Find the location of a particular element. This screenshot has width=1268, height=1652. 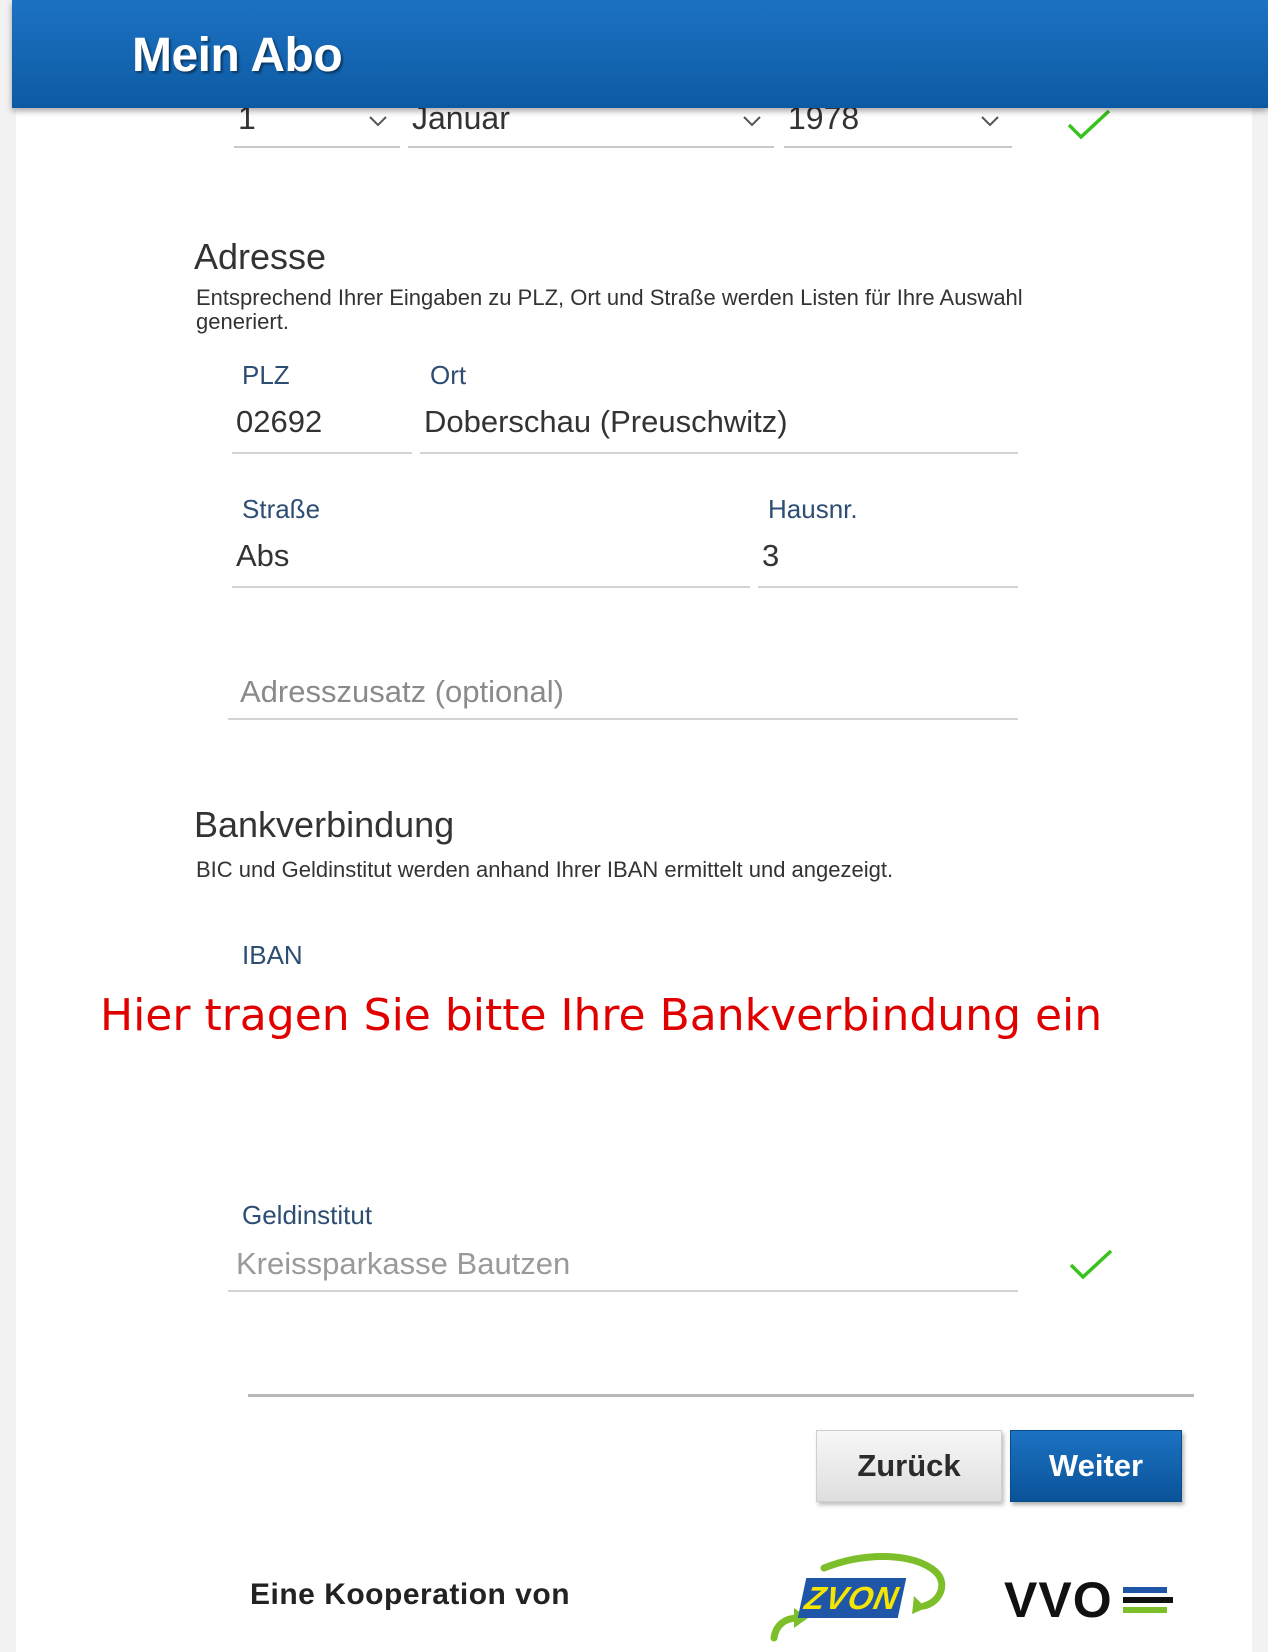

vvo-logo-text: VVO is located at coordinates (1058, 1600).